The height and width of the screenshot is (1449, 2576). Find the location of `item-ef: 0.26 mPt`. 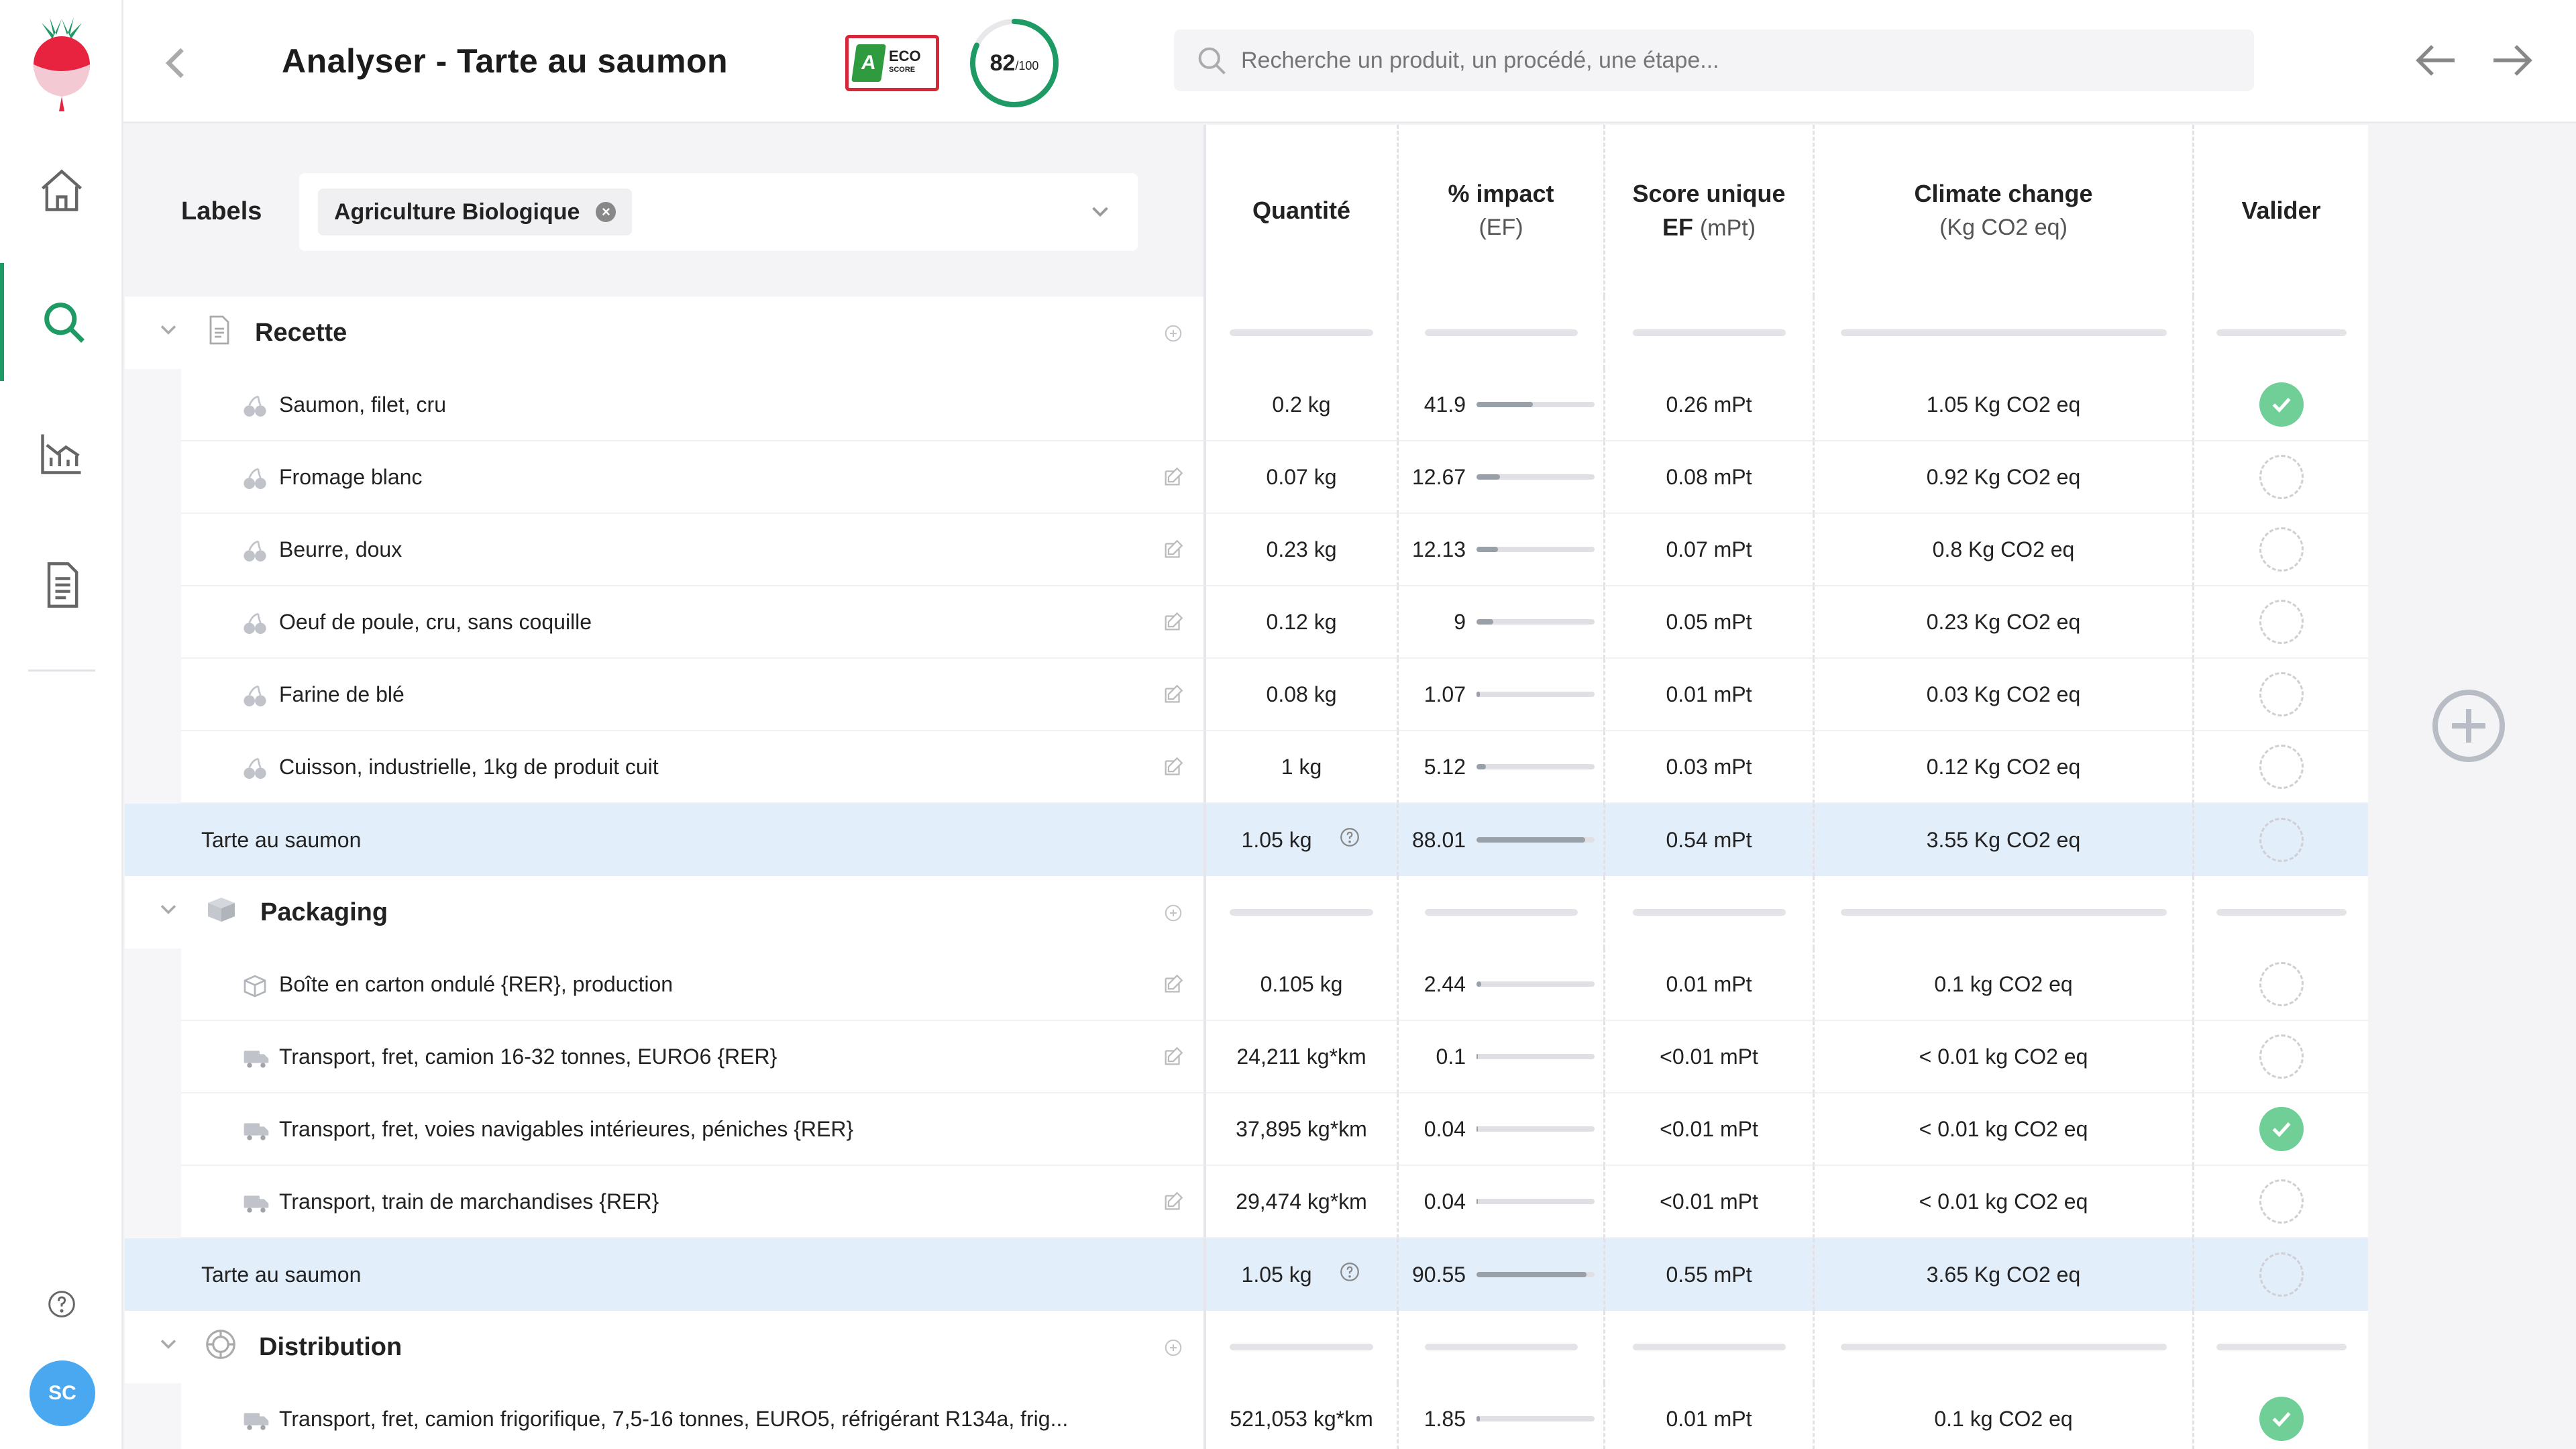

item-ef: 0.26 mPt is located at coordinates (1708, 405).